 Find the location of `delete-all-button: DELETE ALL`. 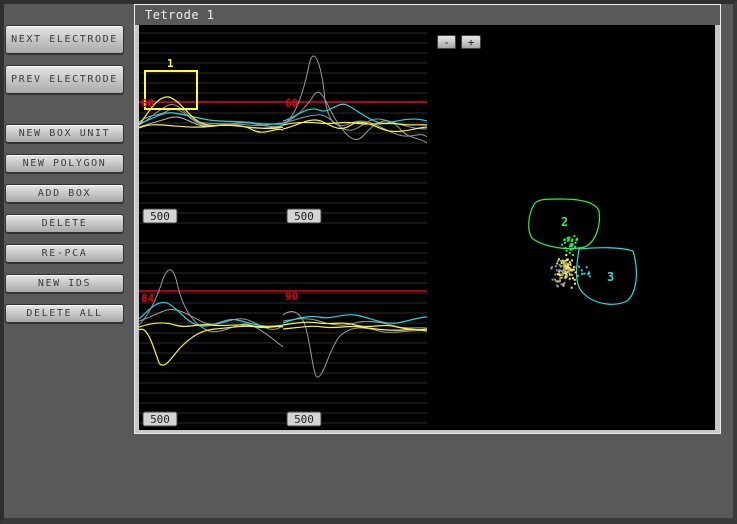

delete-all-button: DELETE ALL is located at coordinates (64, 313).